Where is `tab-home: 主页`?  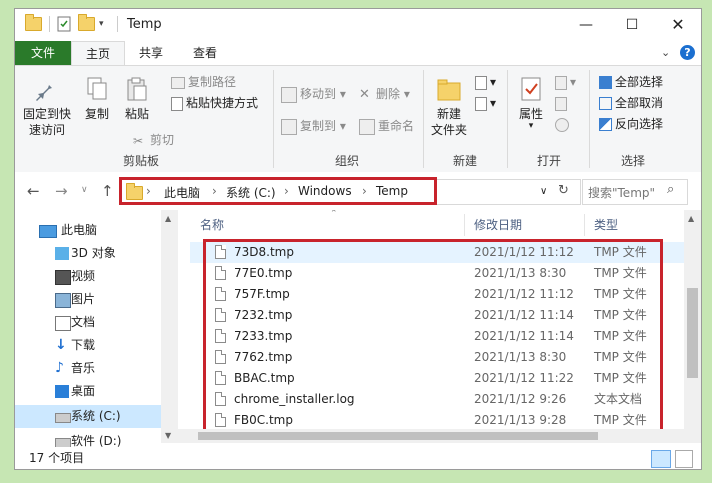
tab-home: 主页 is located at coordinates (98, 53).